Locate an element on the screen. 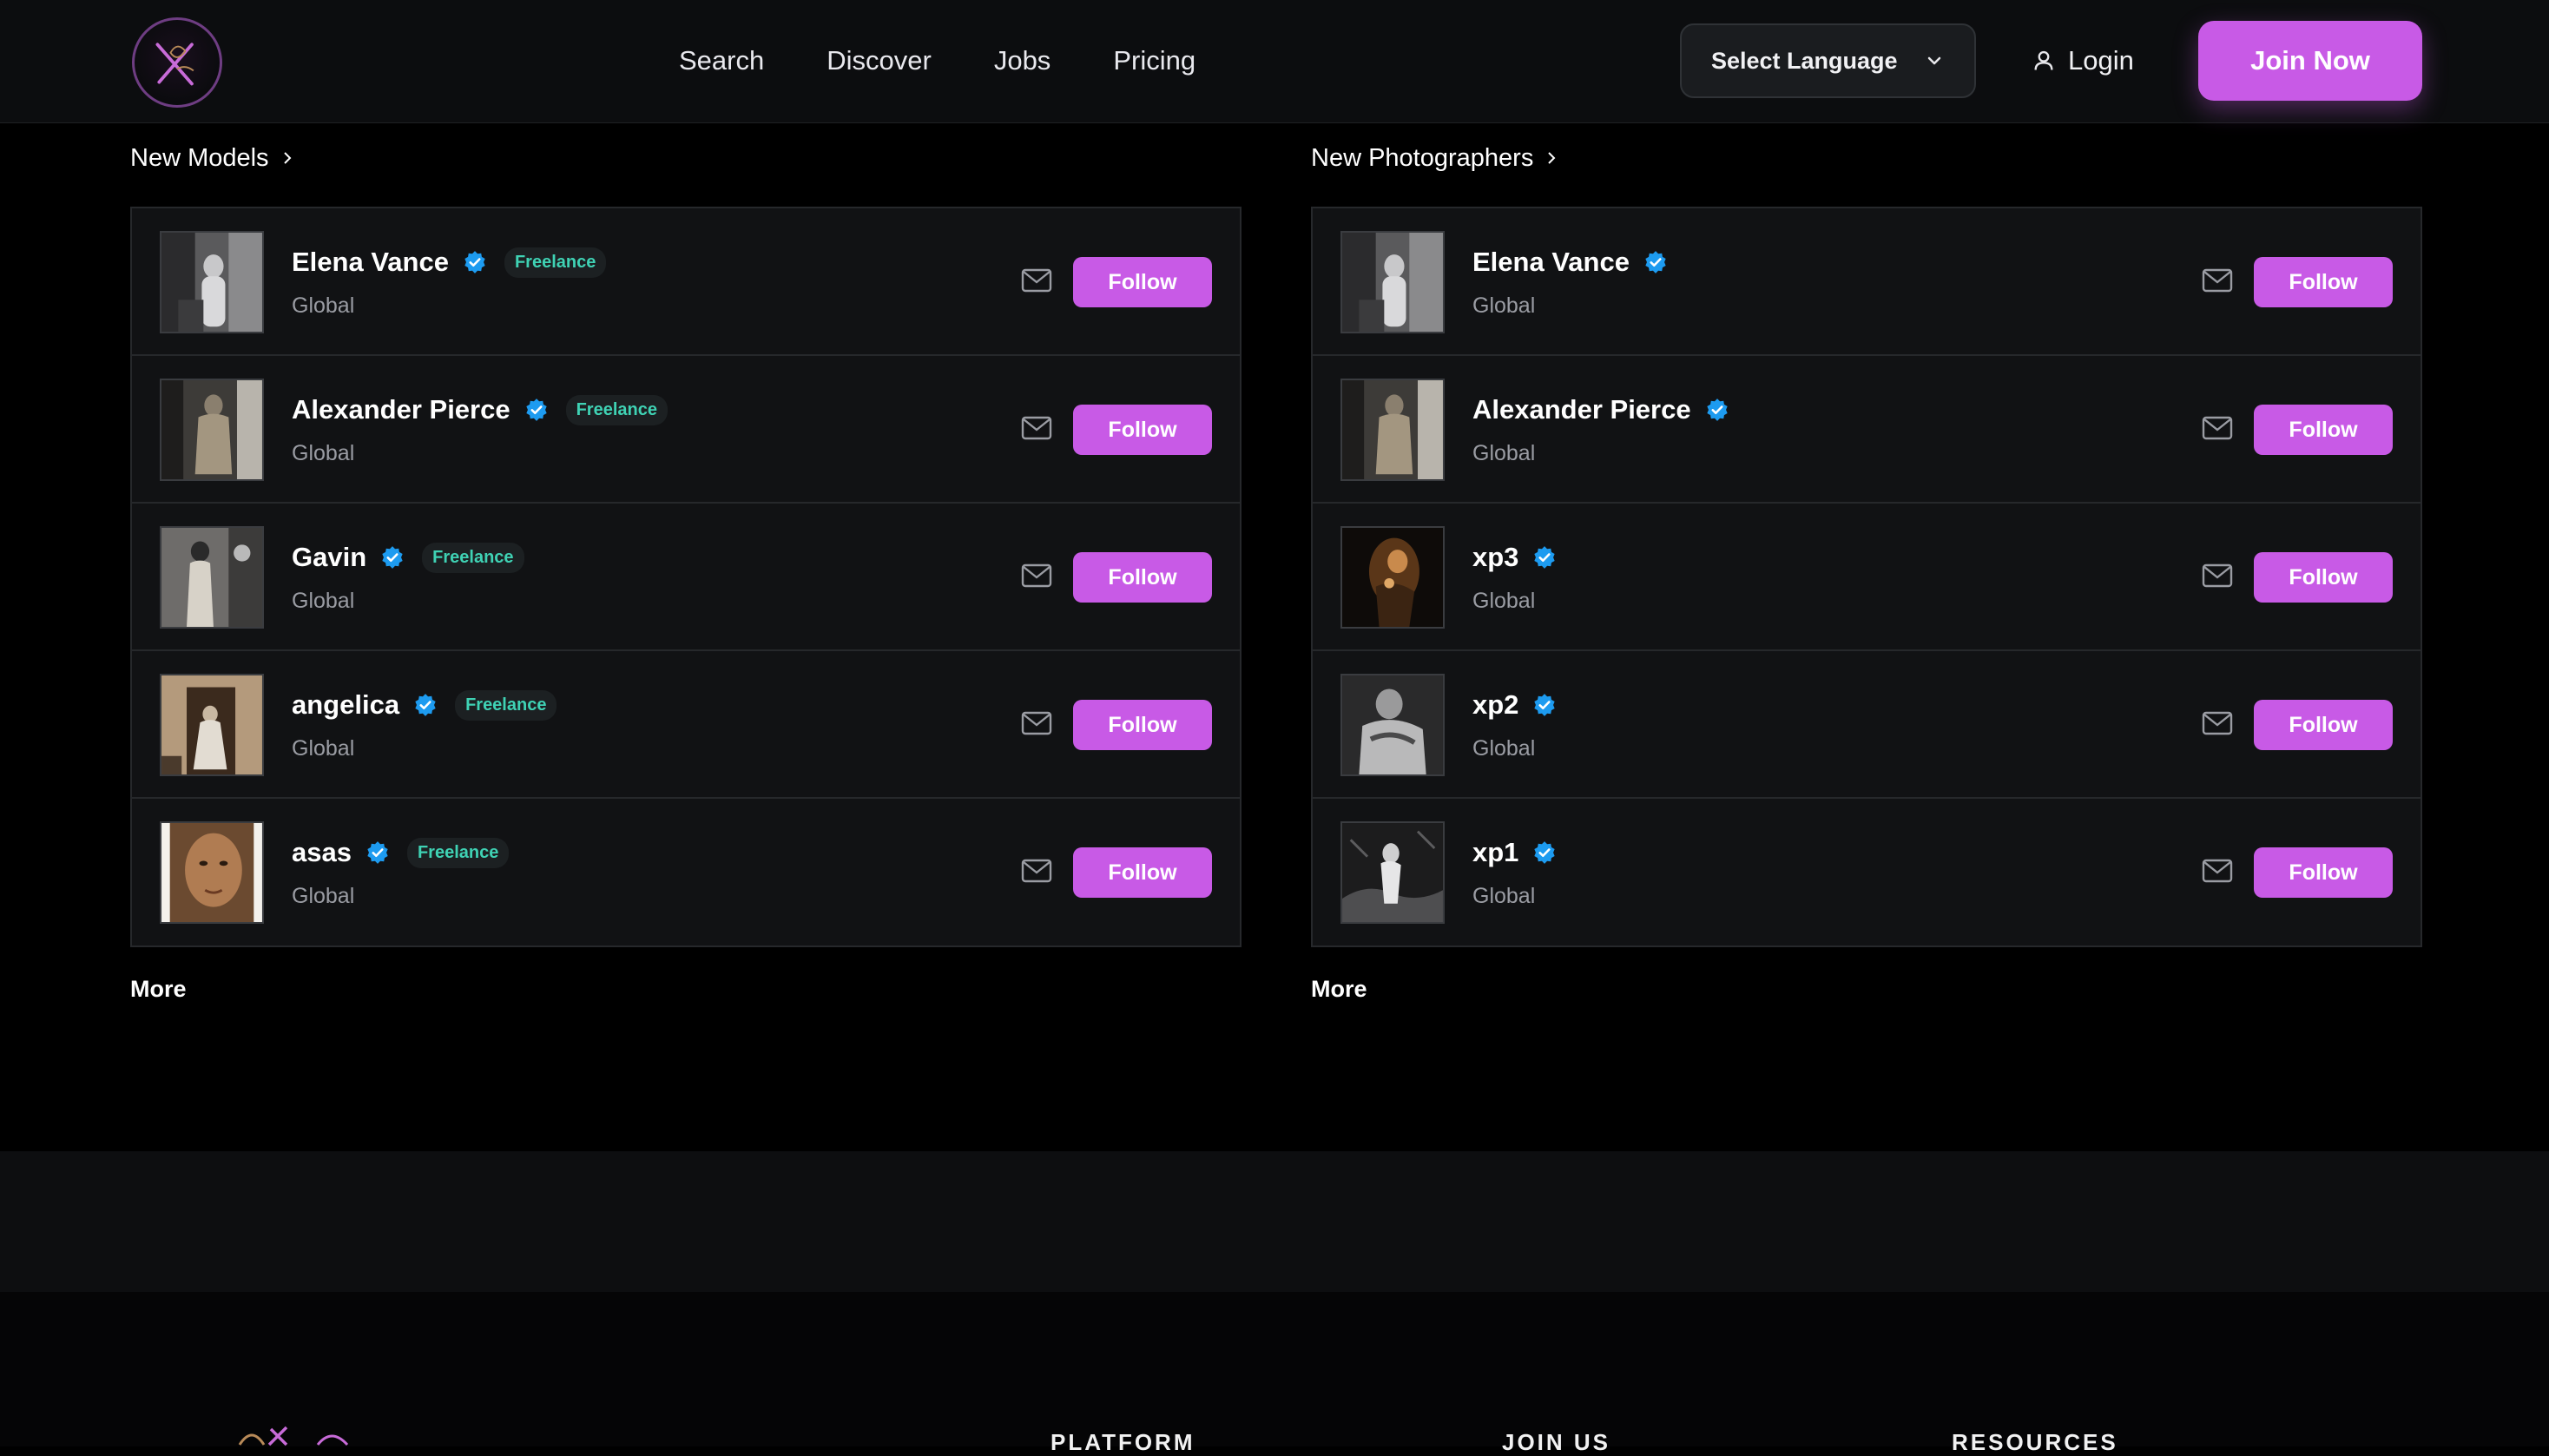 The width and height of the screenshot is (2549, 1456). model-row: Gavin Freelance Global Follow is located at coordinates (686, 577).